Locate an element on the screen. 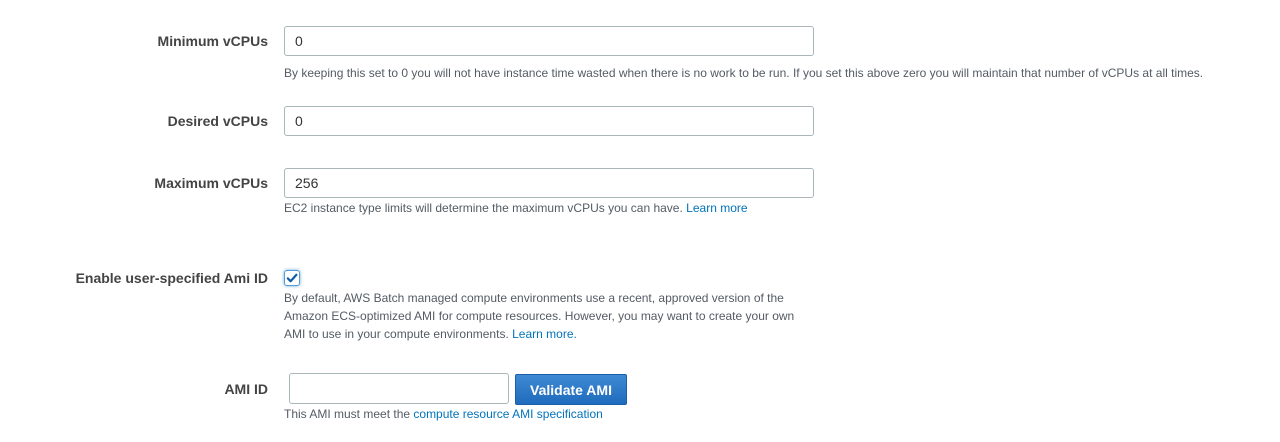 This screenshot has height=442, width=1280. ami-spec-link: compute resource AMI specification is located at coordinates (507, 414).